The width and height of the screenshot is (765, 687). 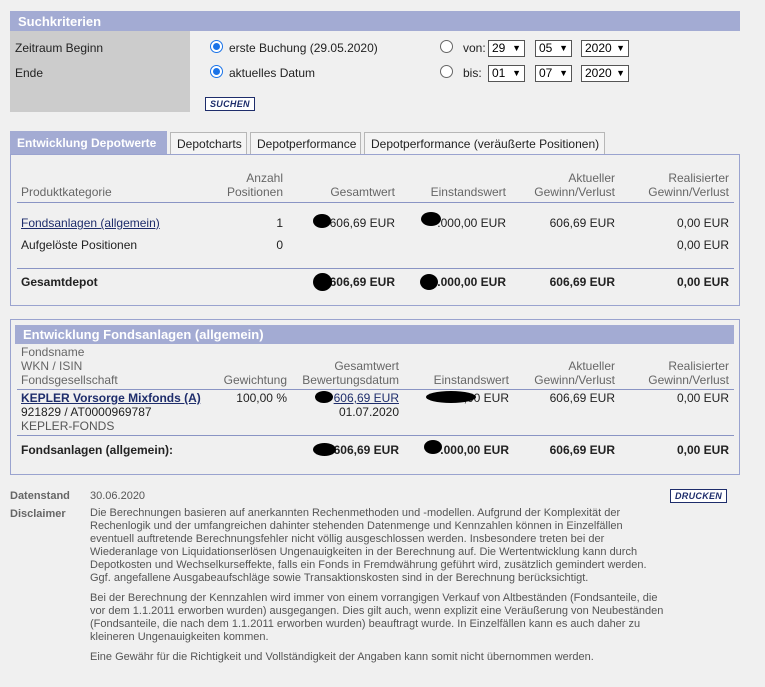 What do you see at coordinates (471, 380) in the screenshot?
I see `col-fund-cost: Einstandswert` at bounding box center [471, 380].